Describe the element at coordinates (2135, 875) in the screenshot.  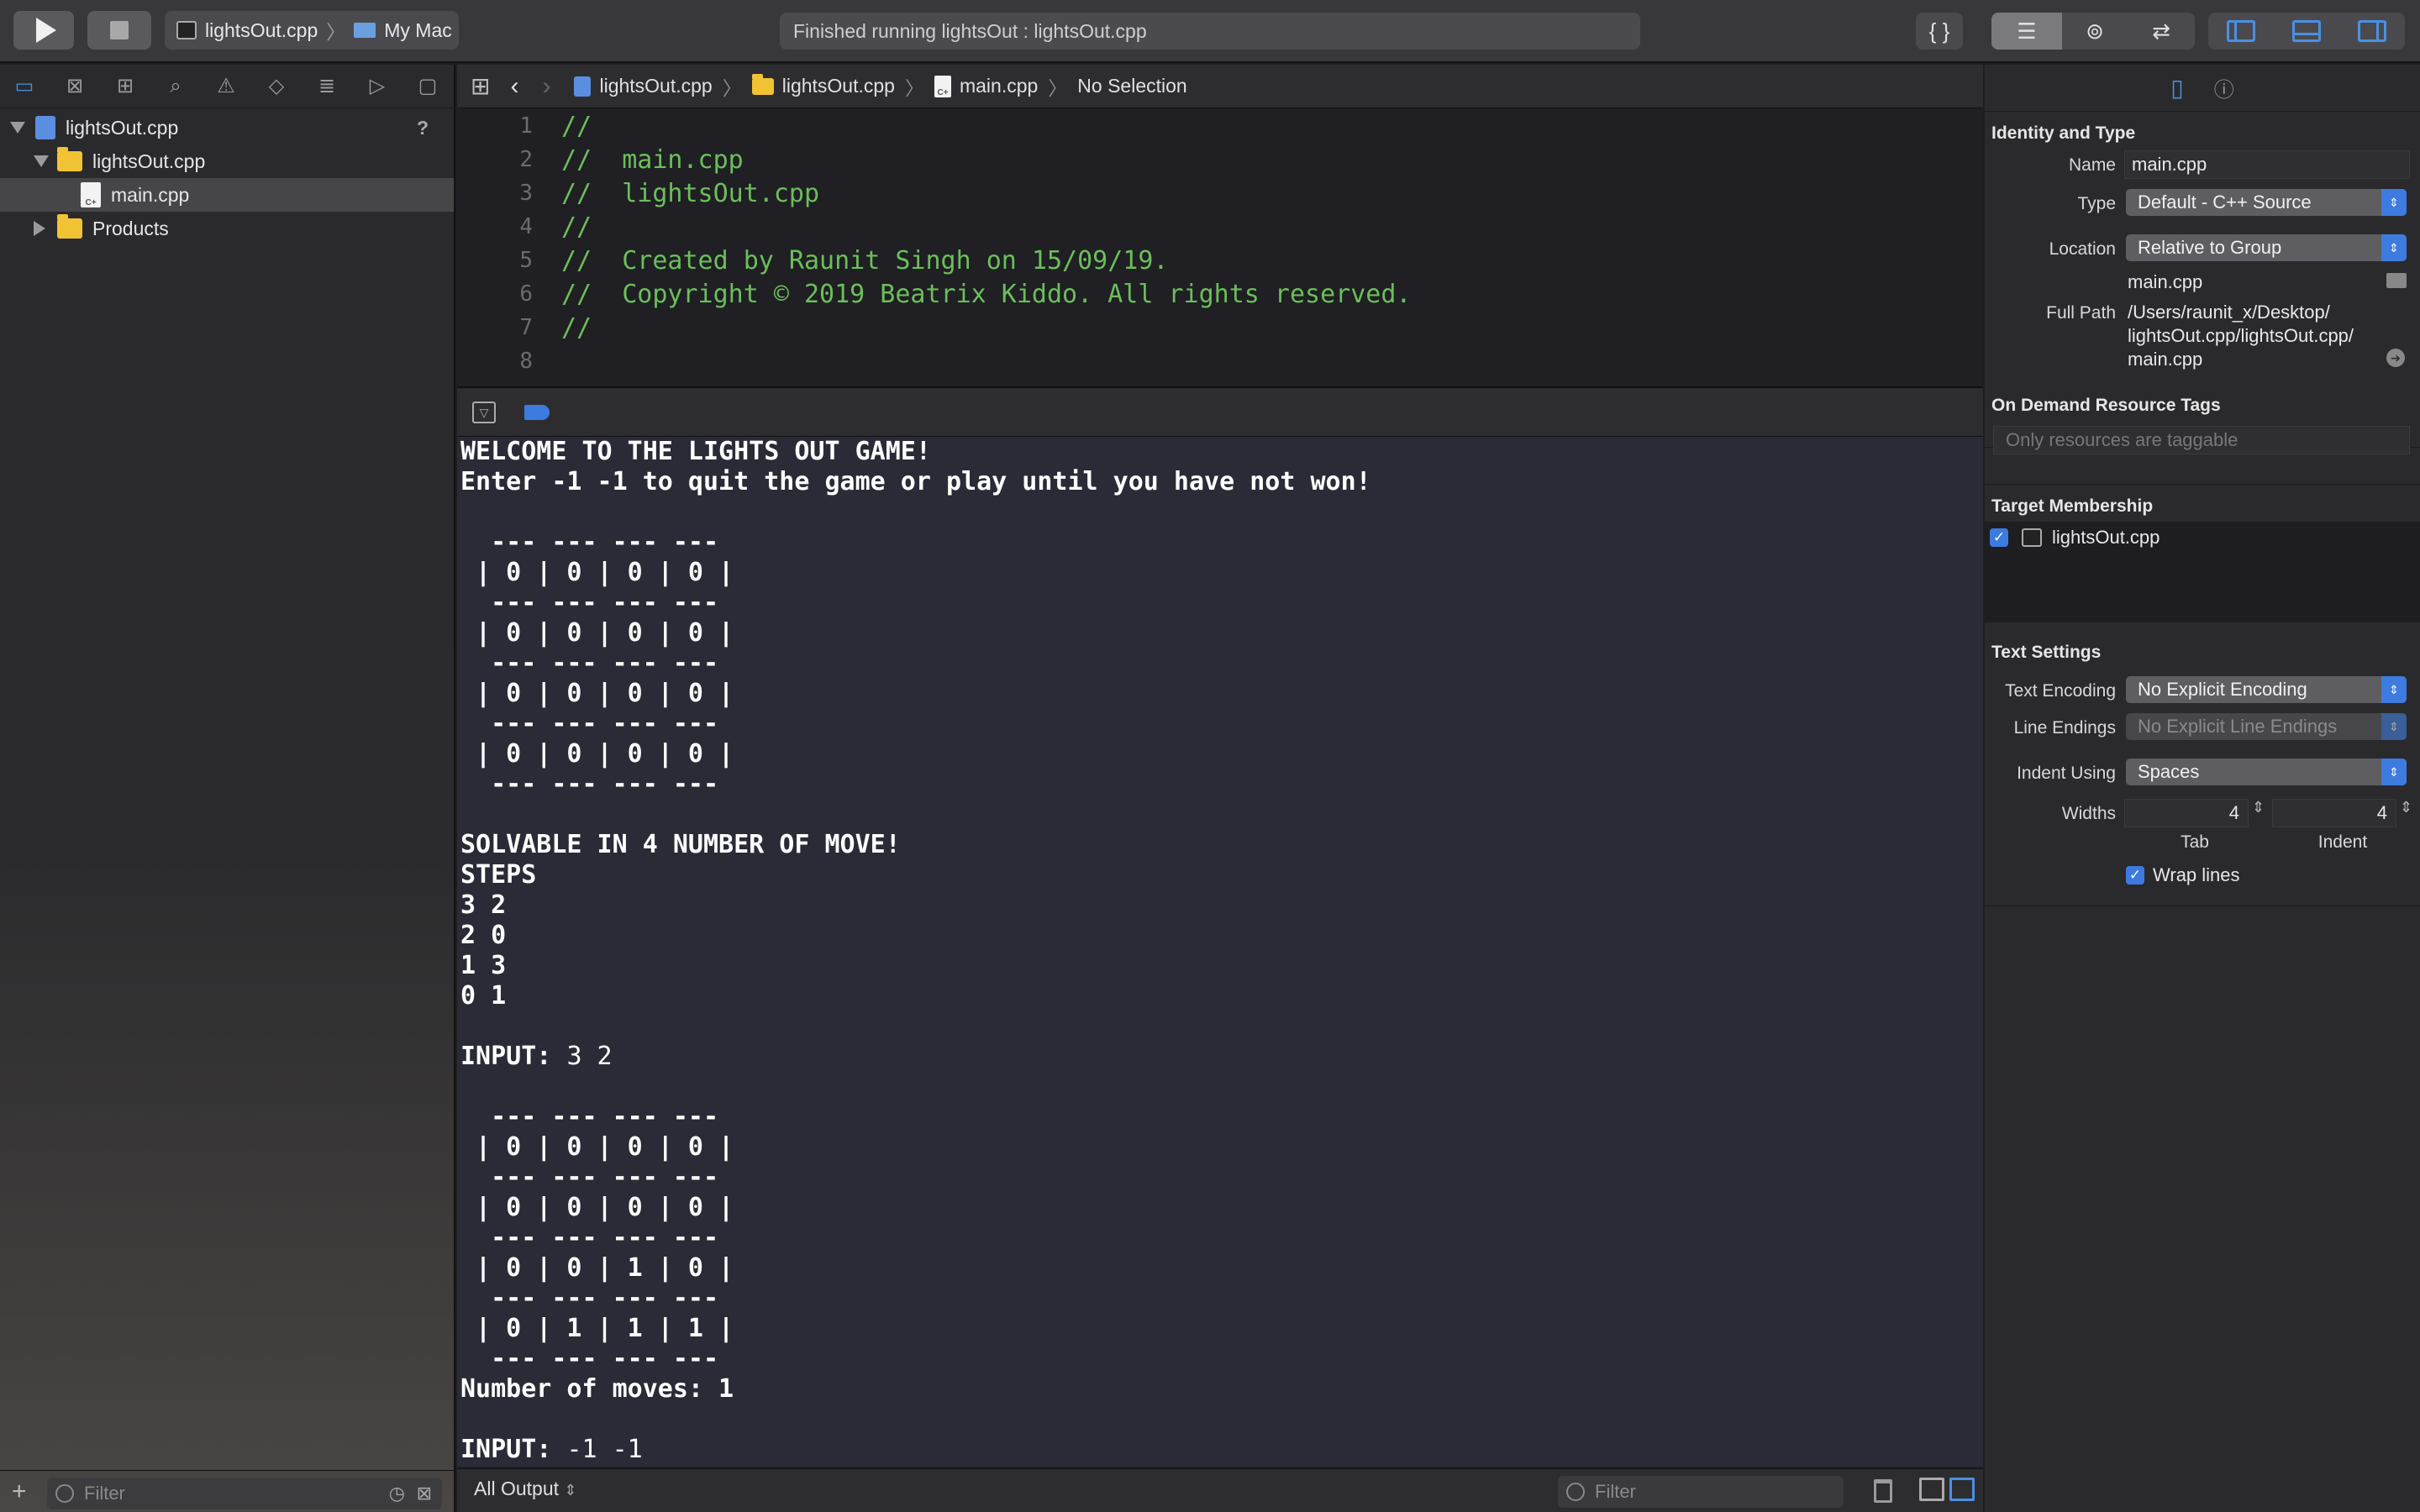
I see `wrap-lines-checkbox: ✓` at that location.